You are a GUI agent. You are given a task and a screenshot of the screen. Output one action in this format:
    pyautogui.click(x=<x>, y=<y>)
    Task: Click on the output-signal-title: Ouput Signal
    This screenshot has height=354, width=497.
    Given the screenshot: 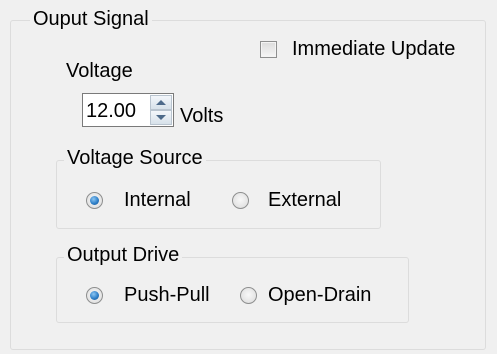 What is the action you would take?
    pyautogui.click(x=91, y=19)
    